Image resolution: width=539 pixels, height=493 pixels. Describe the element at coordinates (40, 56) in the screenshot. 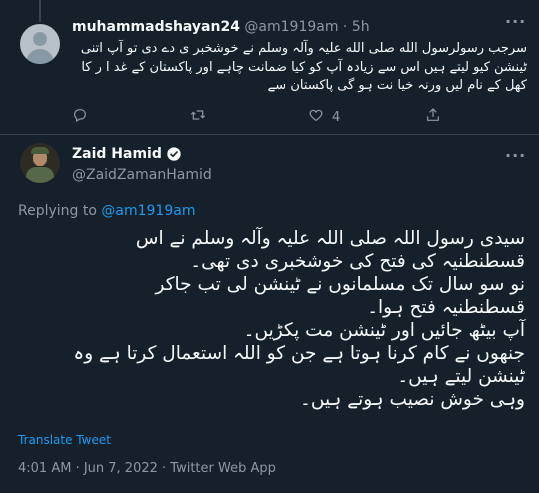

I see `avatar-body-shape` at that location.